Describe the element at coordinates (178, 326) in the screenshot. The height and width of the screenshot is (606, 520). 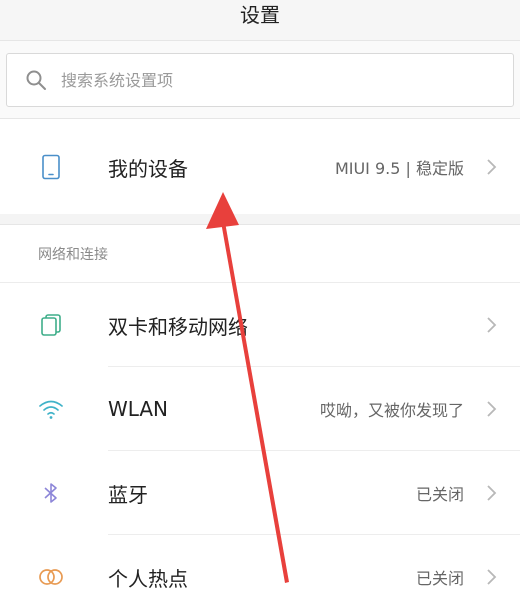
I see `settings-item-label: 双卡和移动网络` at that location.